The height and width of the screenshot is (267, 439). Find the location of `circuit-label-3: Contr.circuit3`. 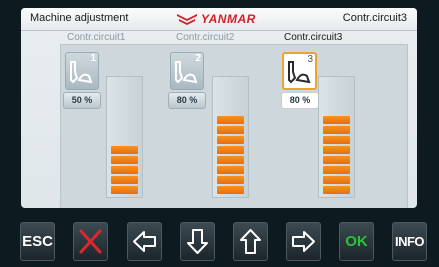

circuit-label-3: Contr.circuit3 is located at coordinates (313, 37).